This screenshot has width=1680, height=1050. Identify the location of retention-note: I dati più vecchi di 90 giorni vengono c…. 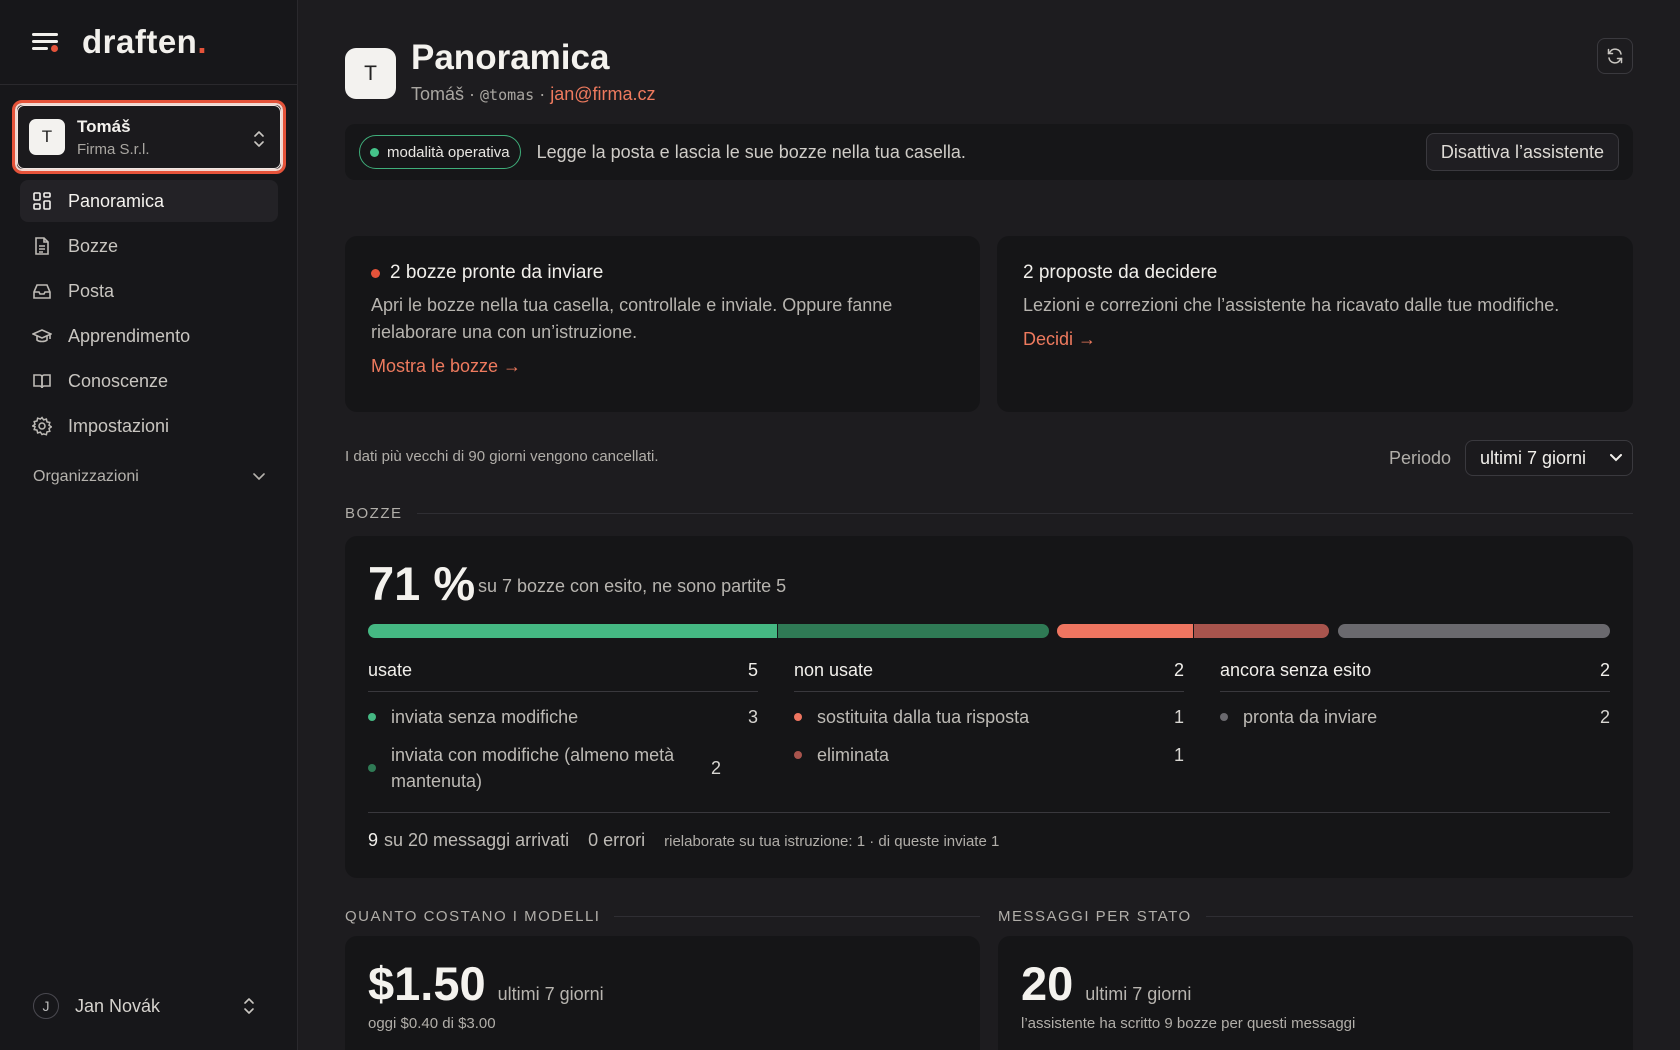
(502, 456).